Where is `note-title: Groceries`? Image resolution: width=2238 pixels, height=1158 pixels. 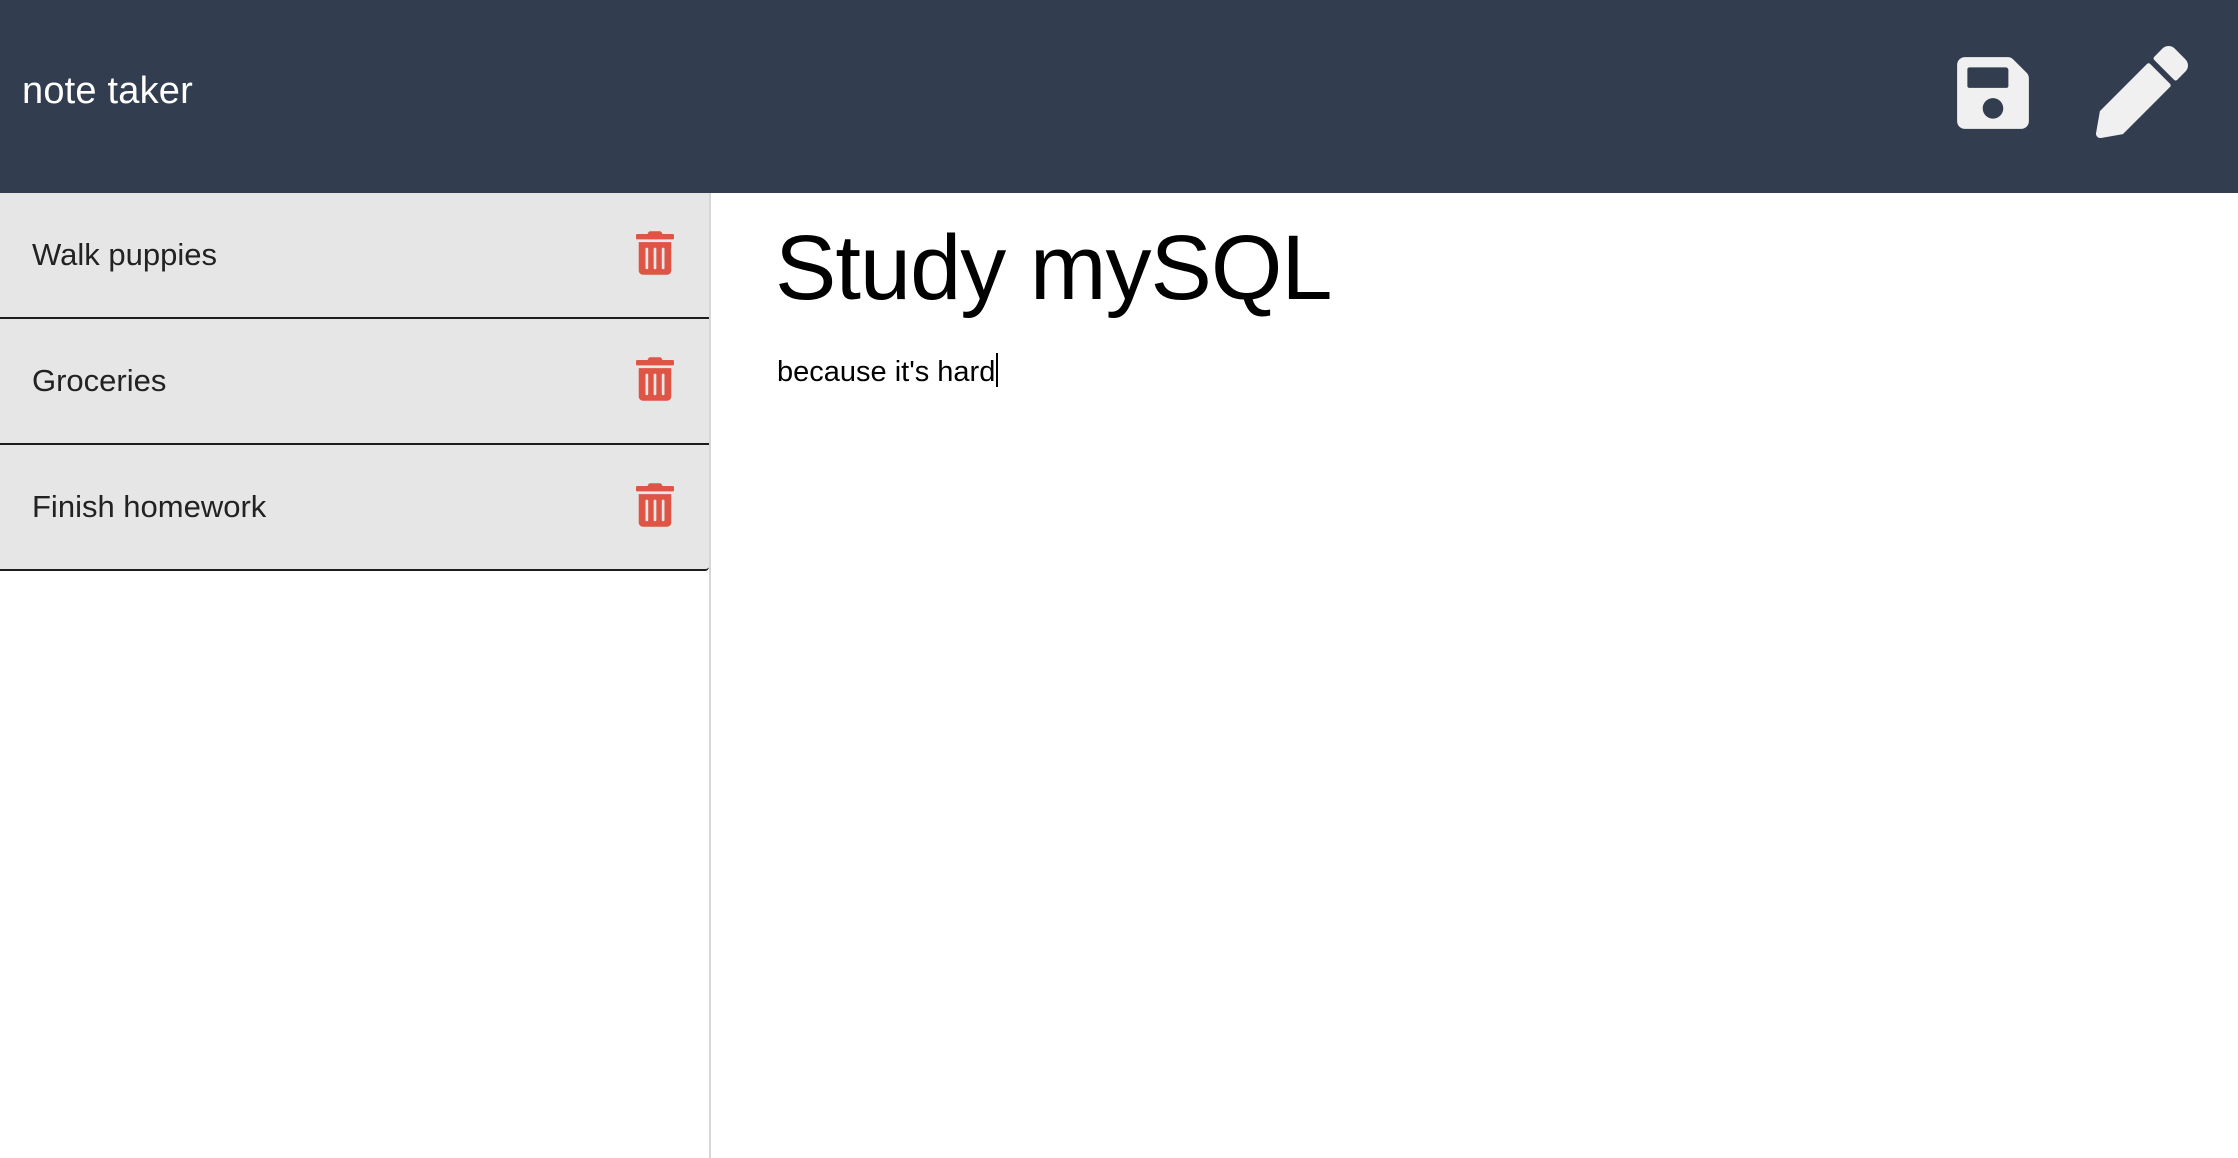
note-title: Groceries is located at coordinates (99, 381).